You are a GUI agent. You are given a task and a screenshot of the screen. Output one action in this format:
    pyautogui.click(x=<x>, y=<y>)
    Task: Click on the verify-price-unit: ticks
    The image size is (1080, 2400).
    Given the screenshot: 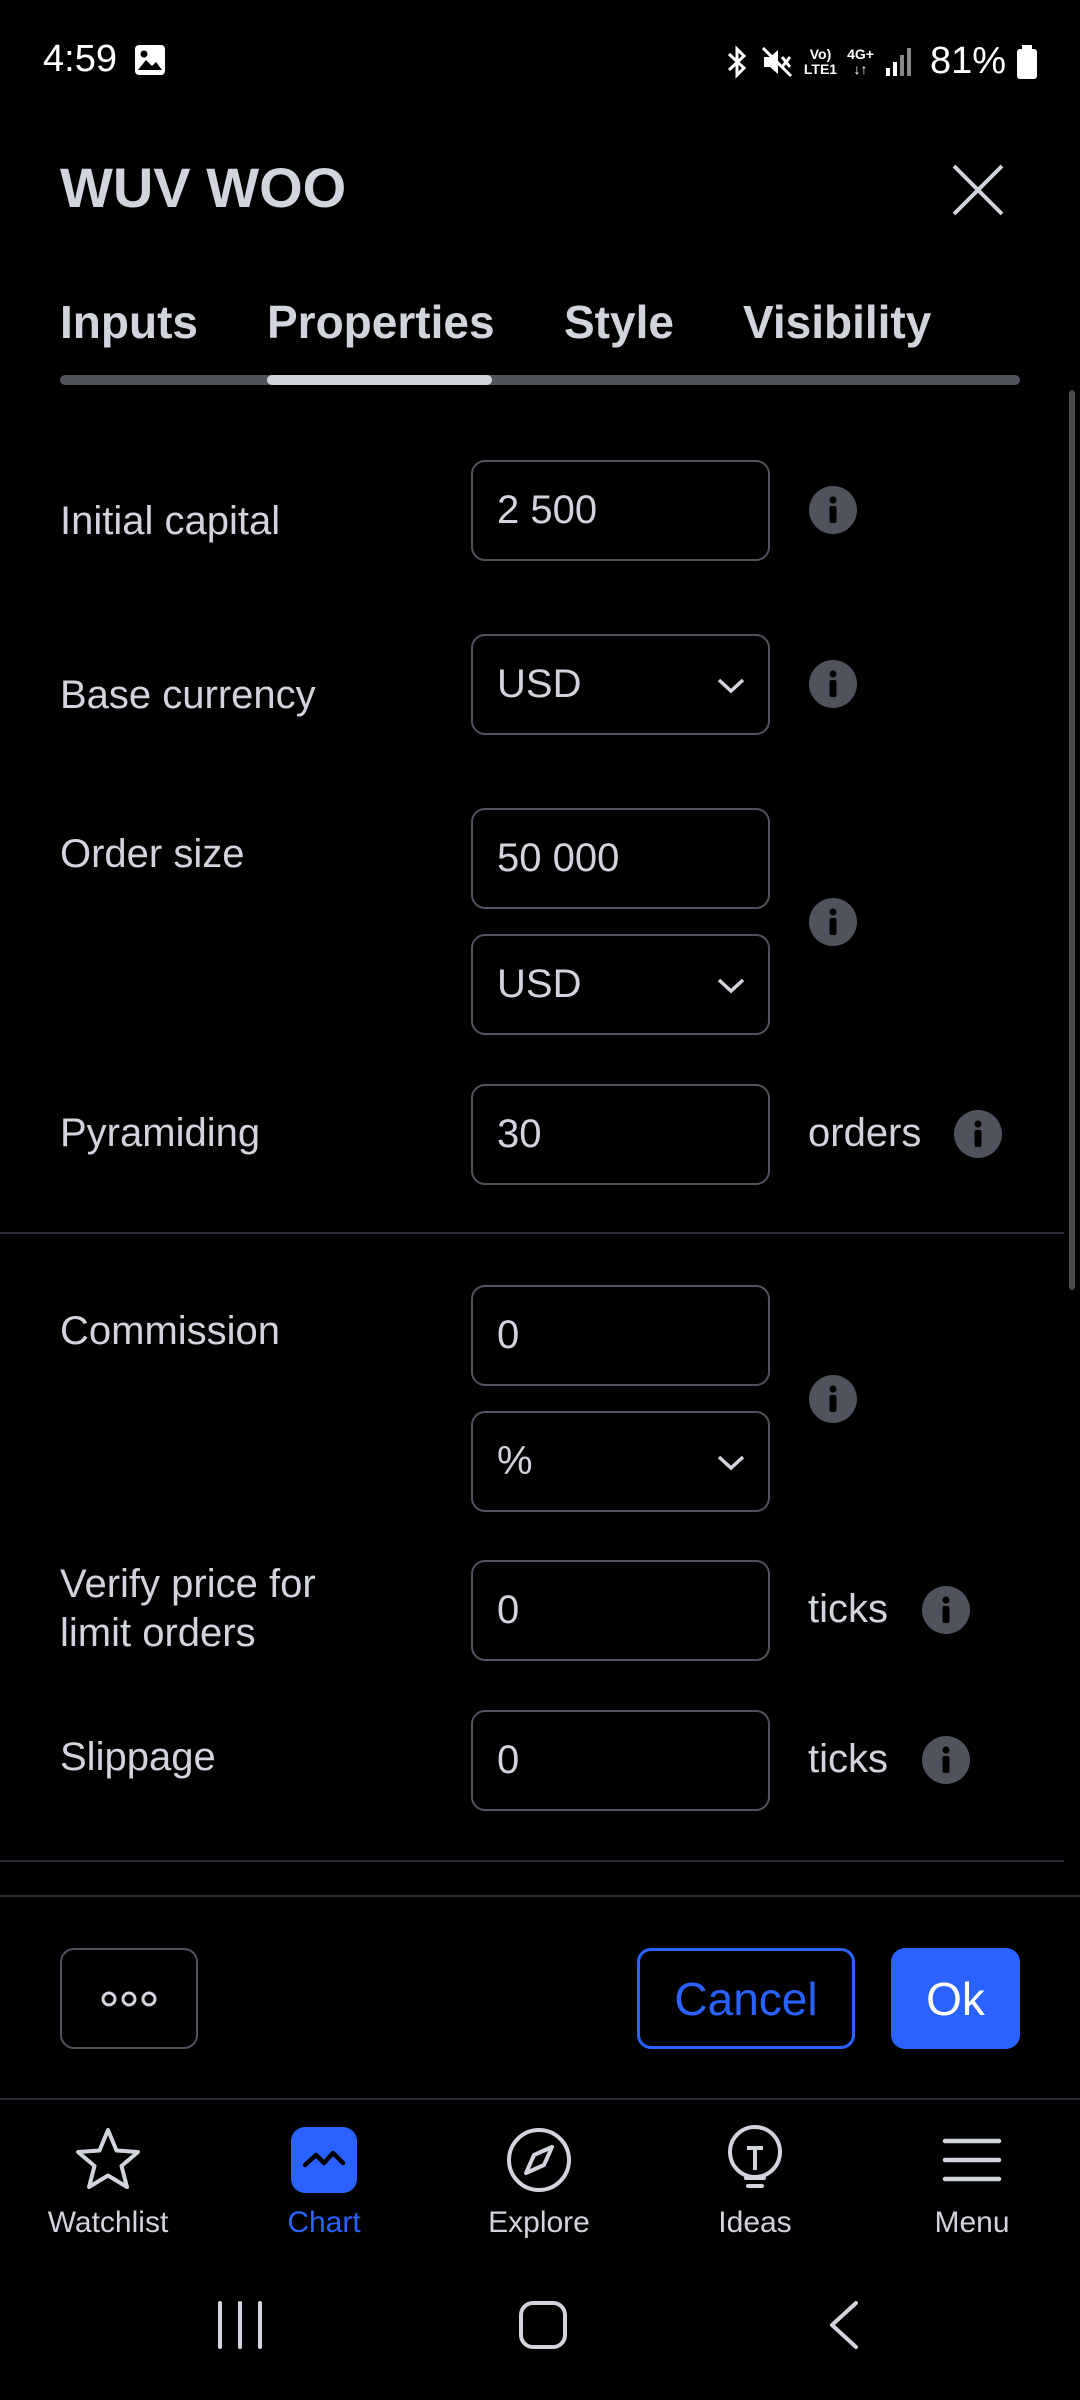 What is the action you would take?
    pyautogui.click(x=848, y=1609)
    